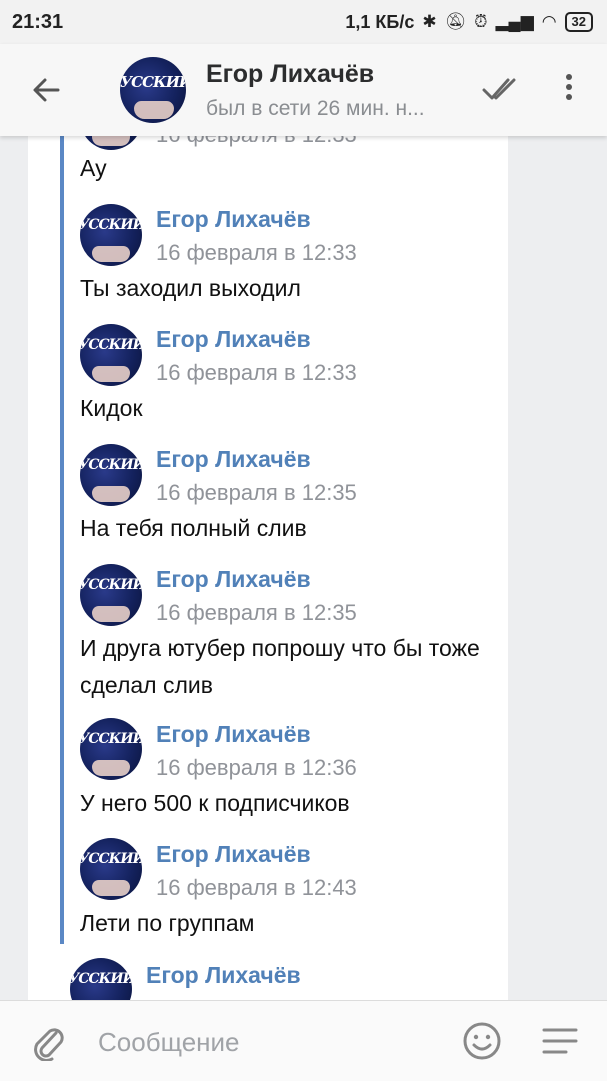 The height and width of the screenshot is (1081, 607). What do you see at coordinates (549, 21) in the screenshot?
I see `wifi-icon: ◠` at bounding box center [549, 21].